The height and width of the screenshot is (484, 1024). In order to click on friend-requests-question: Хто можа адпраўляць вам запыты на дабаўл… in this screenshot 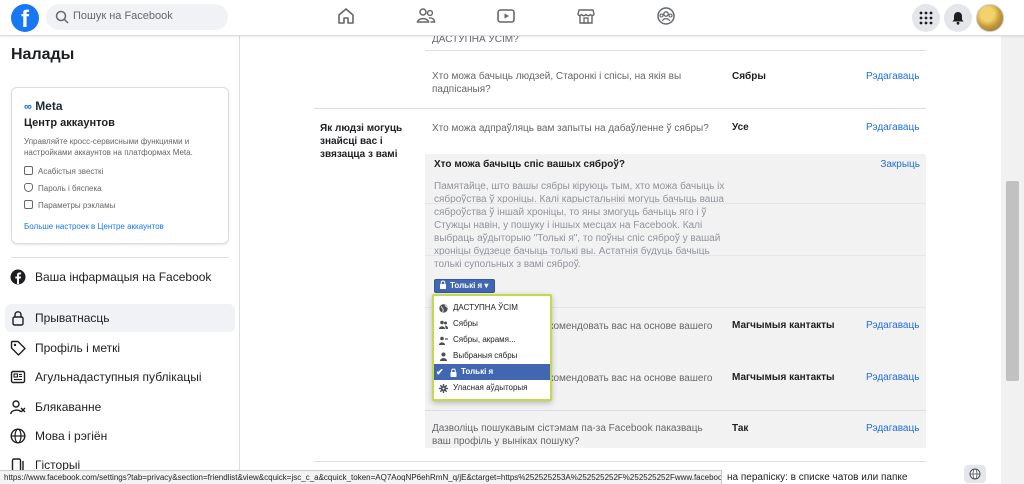, I will do `click(570, 128)`.